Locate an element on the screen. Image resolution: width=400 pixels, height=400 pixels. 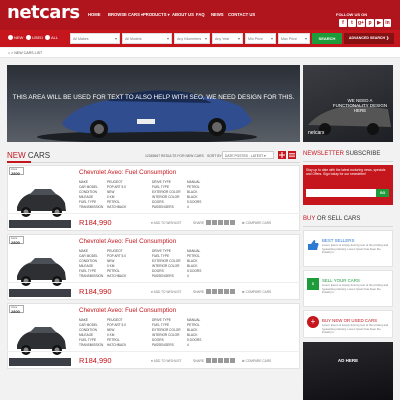
spec-key: TRANSMISSION is located at coordinates (91, 207).